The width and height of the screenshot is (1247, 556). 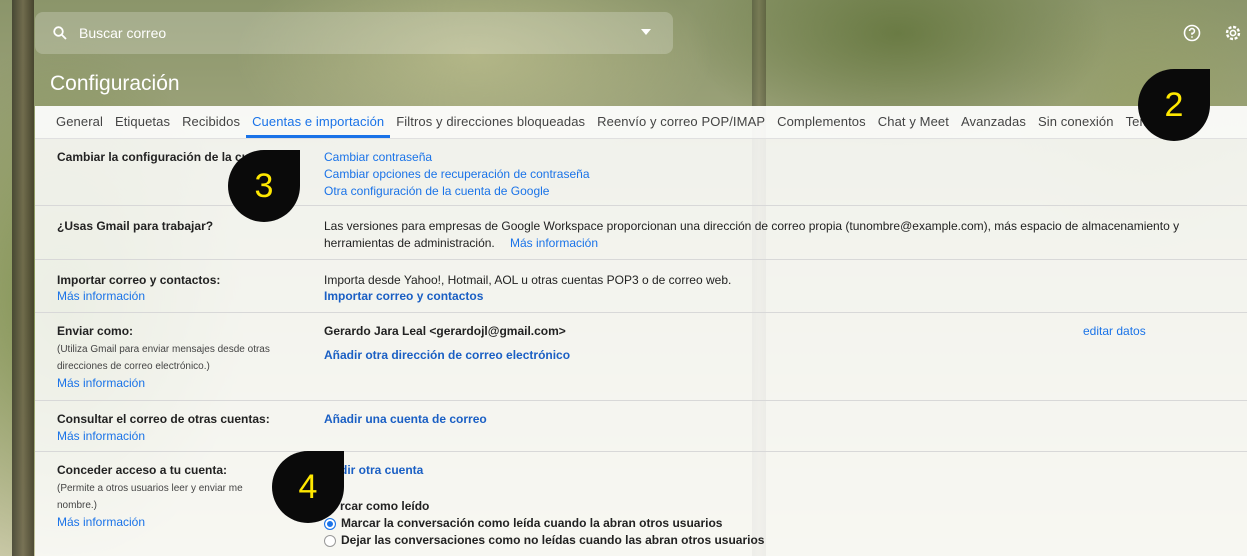 What do you see at coordinates (163, 419) in the screenshot?
I see `row-label: Consultar el correo de otras cuentas:` at bounding box center [163, 419].